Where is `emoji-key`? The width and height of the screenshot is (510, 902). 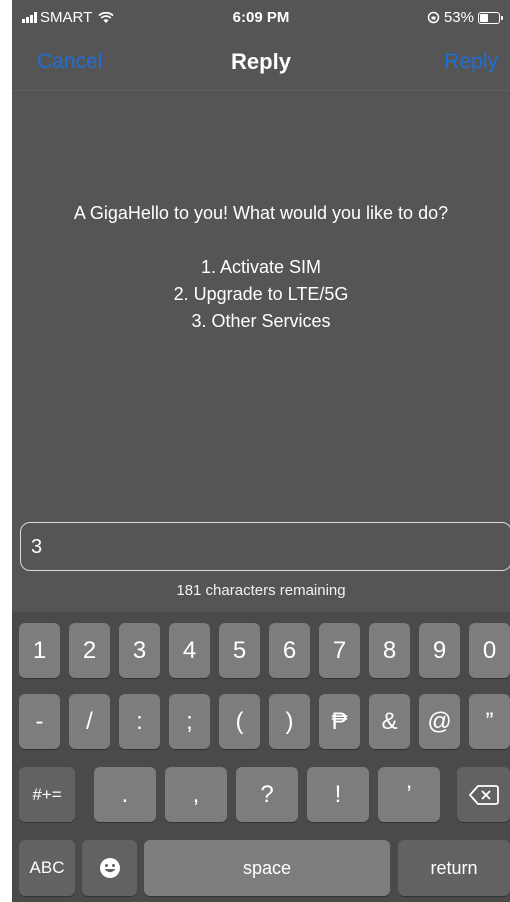
emoji-key is located at coordinates (109, 868).